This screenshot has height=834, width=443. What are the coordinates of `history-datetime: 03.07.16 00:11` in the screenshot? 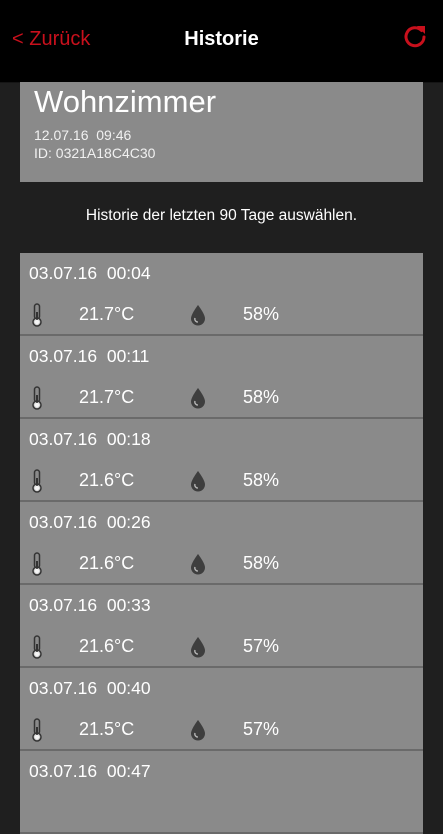 It's located at (89, 356).